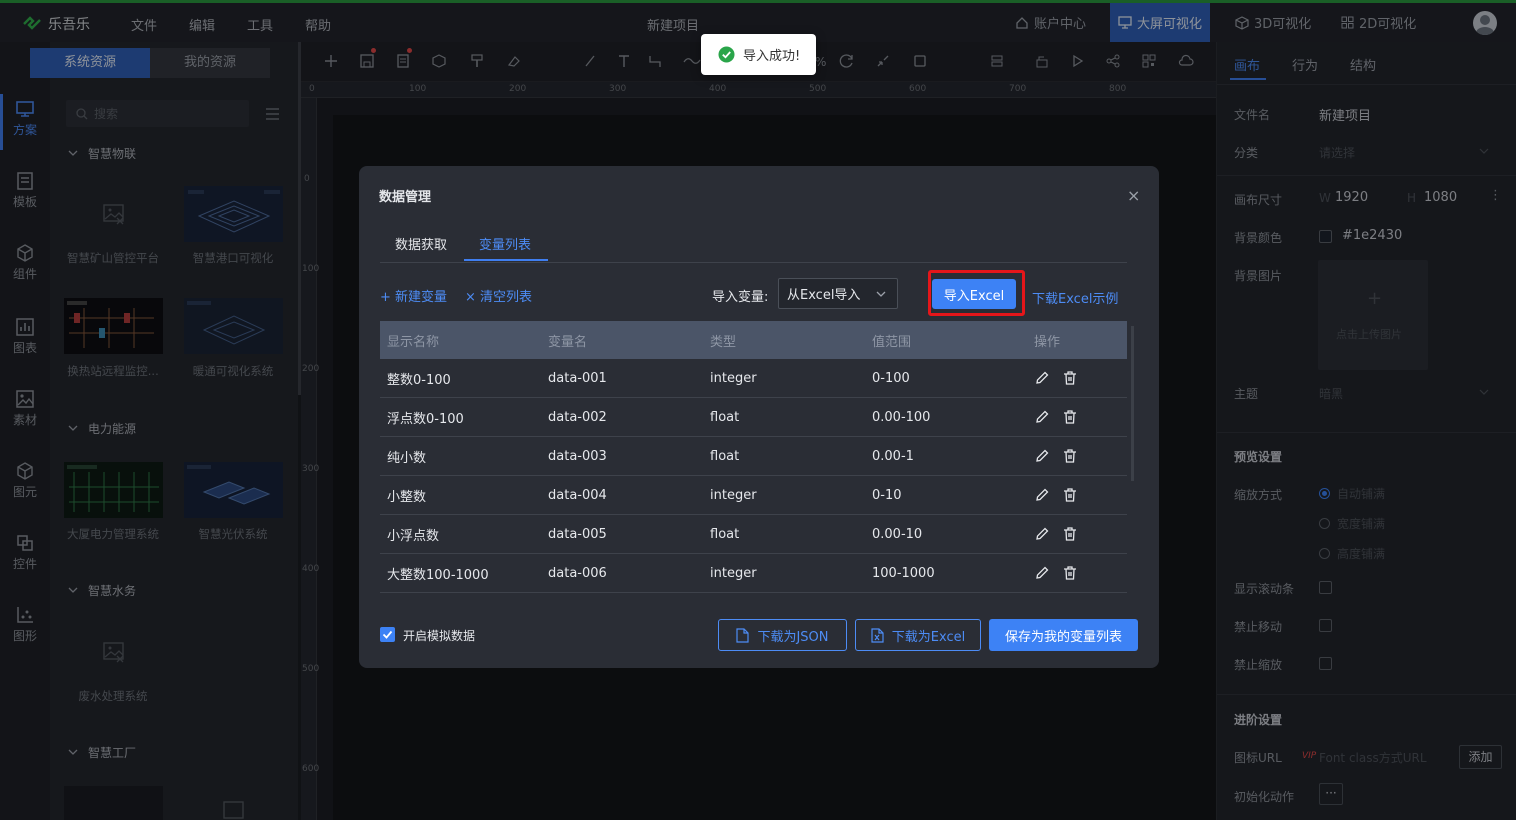  I want to click on save-variable-list-button: 保存为我的变量列表, so click(1063, 635).